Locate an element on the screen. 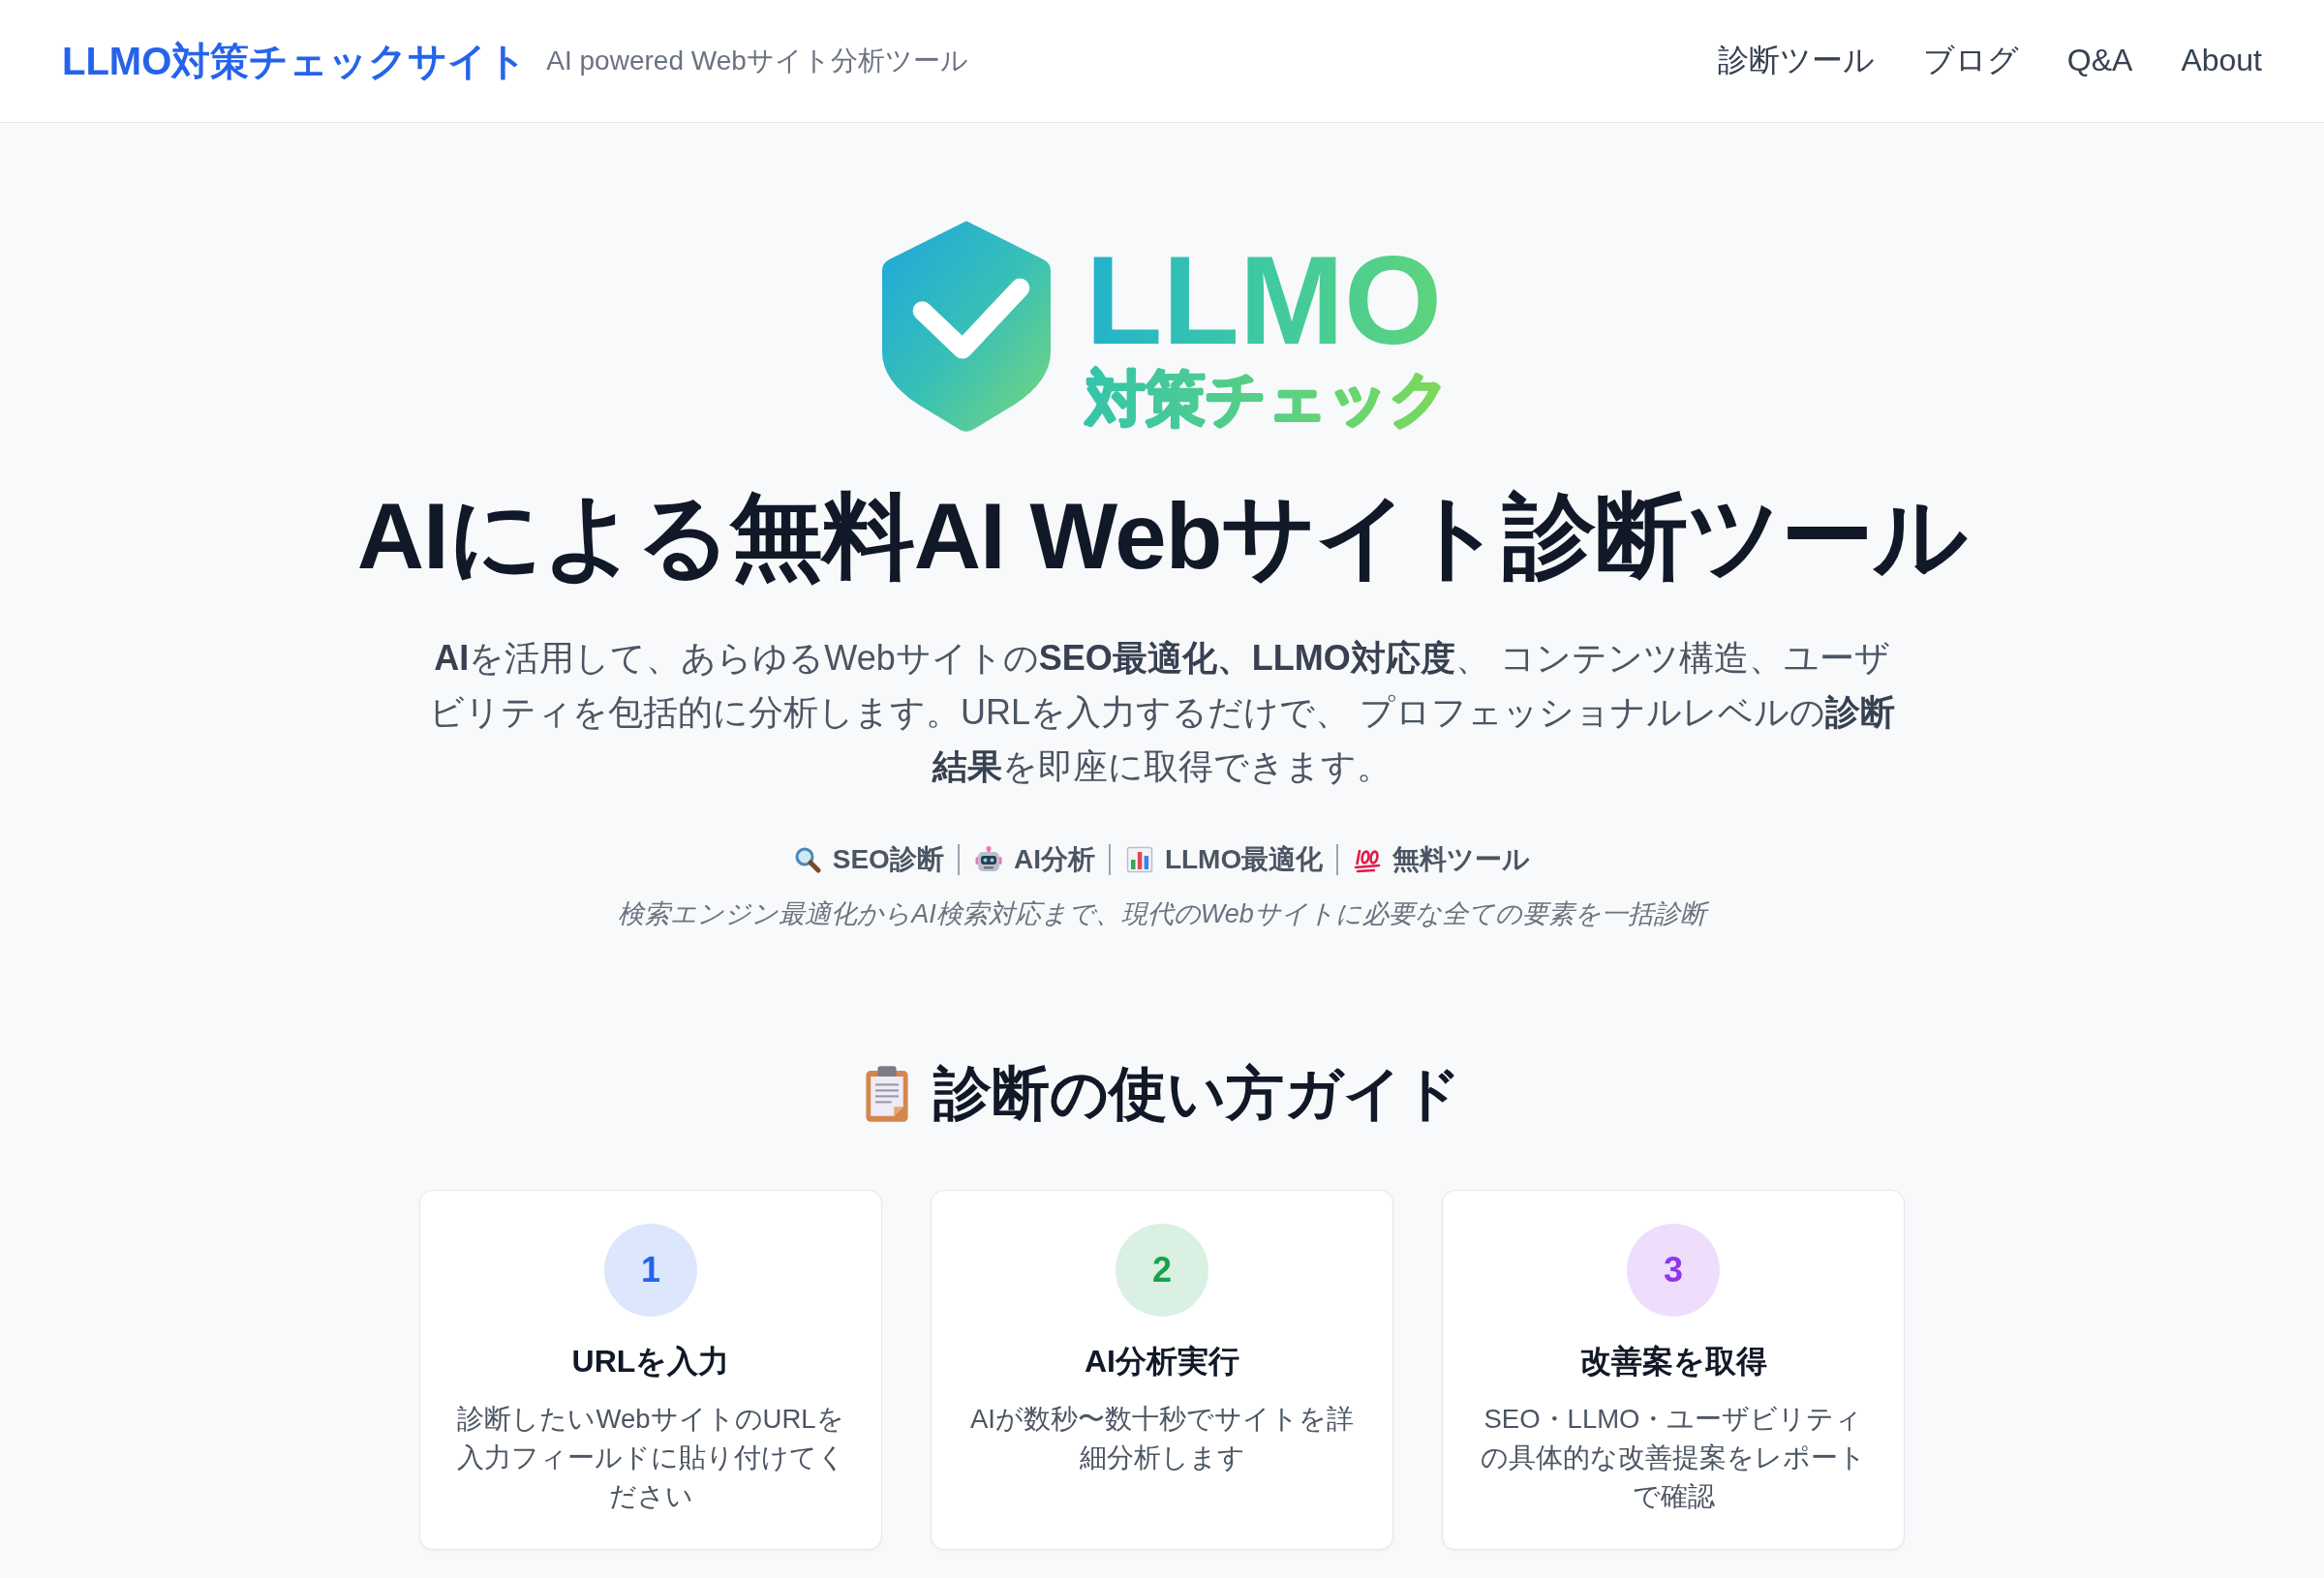  step-title: AI分析実行 is located at coordinates (1162, 1362).